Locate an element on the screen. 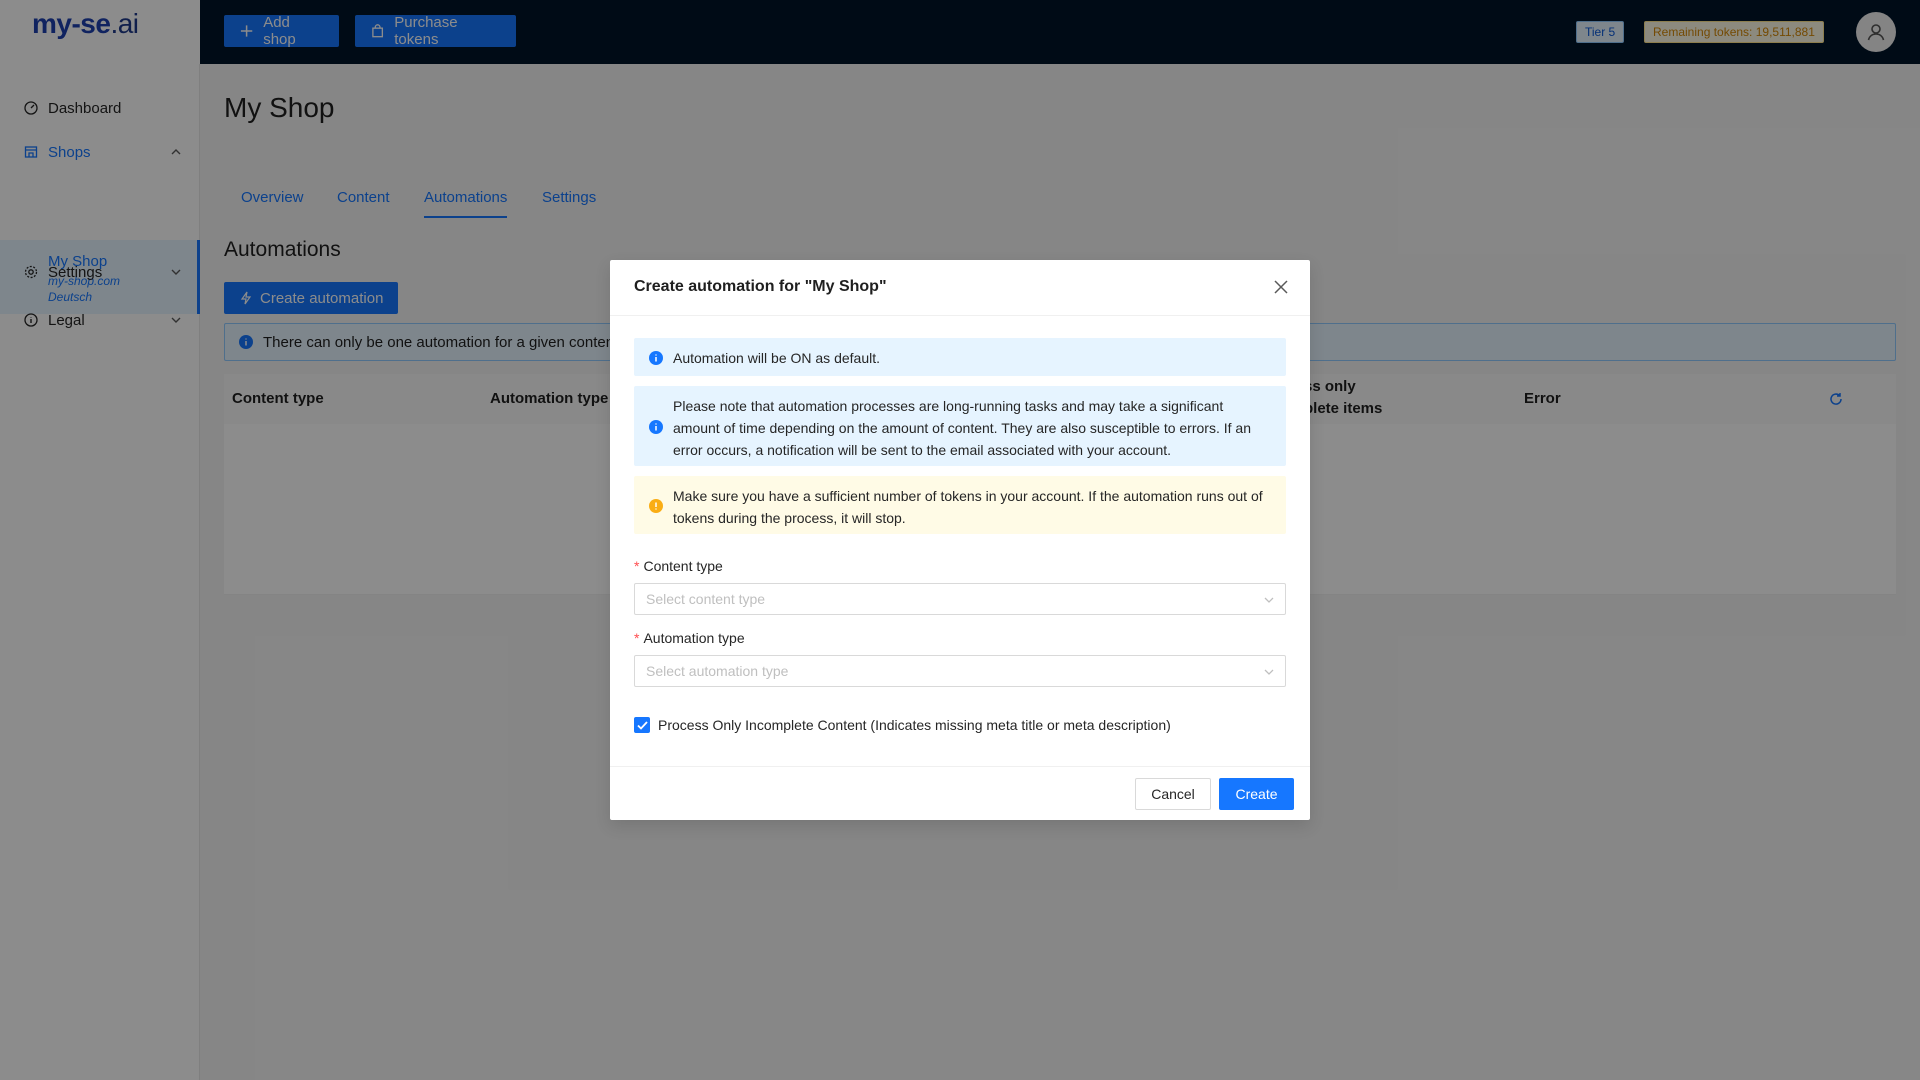 Image resolution: width=1920 pixels, height=1080 pixels. modal-header-divider is located at coordinates (960, 315).